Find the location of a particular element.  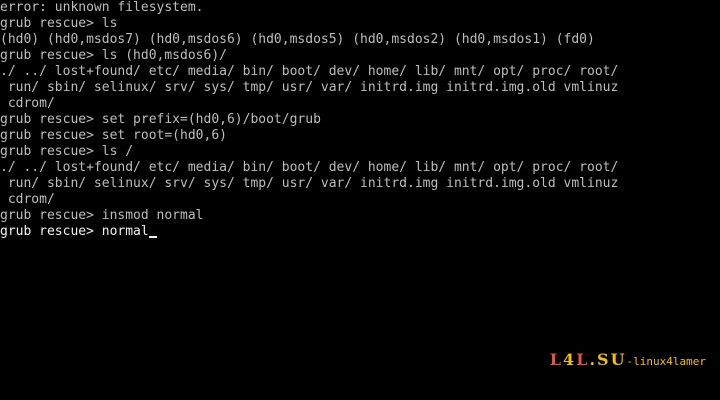

console-line: grub rescue> insmod normal is located at coordinates (102, 215).